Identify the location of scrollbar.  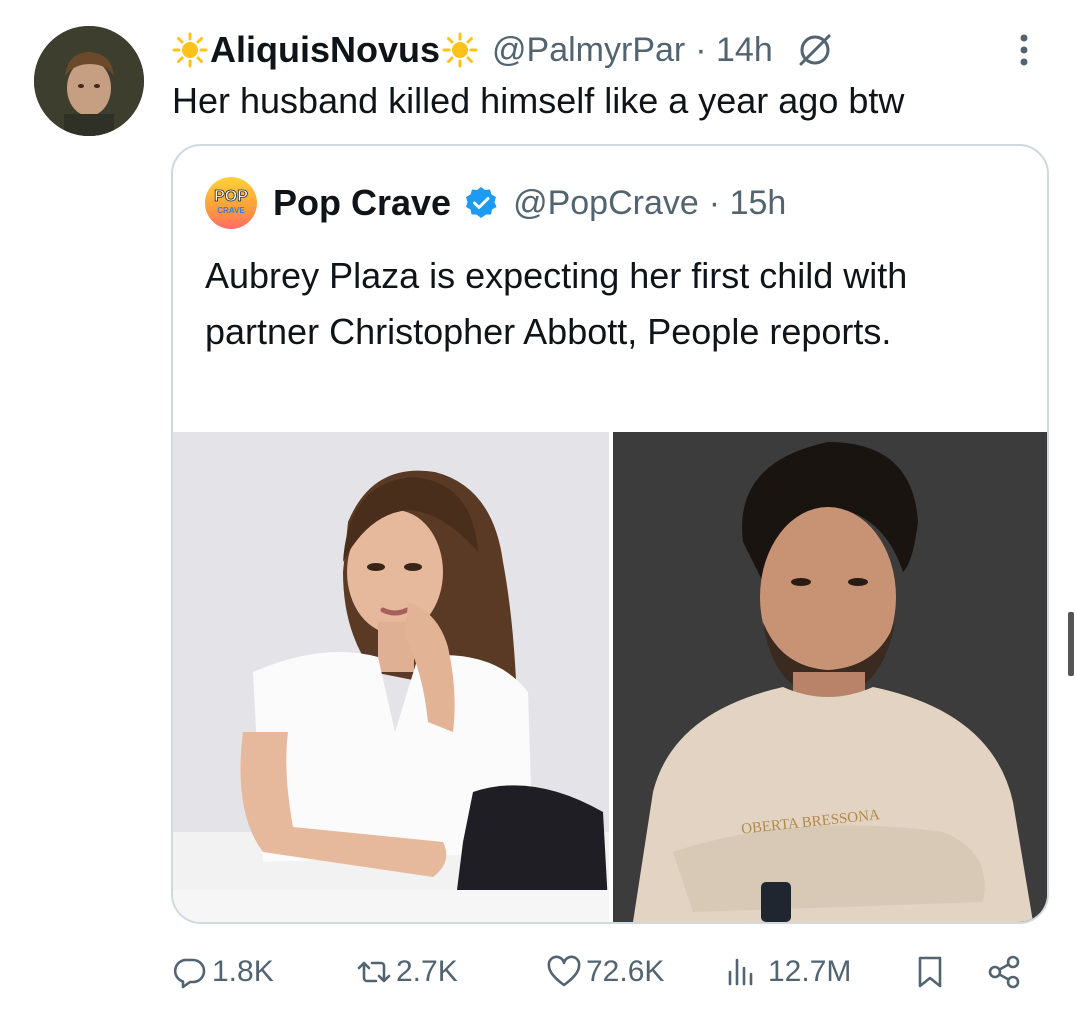
(1071, 644).